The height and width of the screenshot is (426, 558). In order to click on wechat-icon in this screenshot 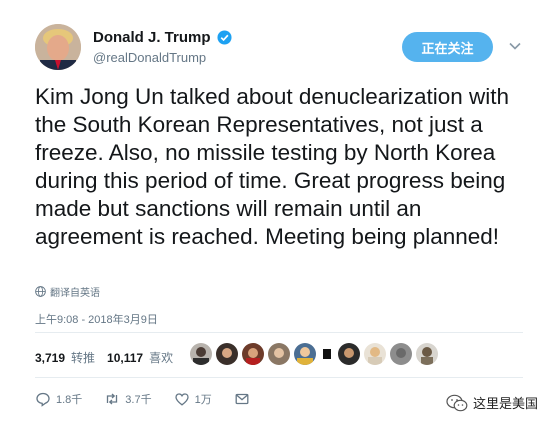, I will do `click(457, 402)`.